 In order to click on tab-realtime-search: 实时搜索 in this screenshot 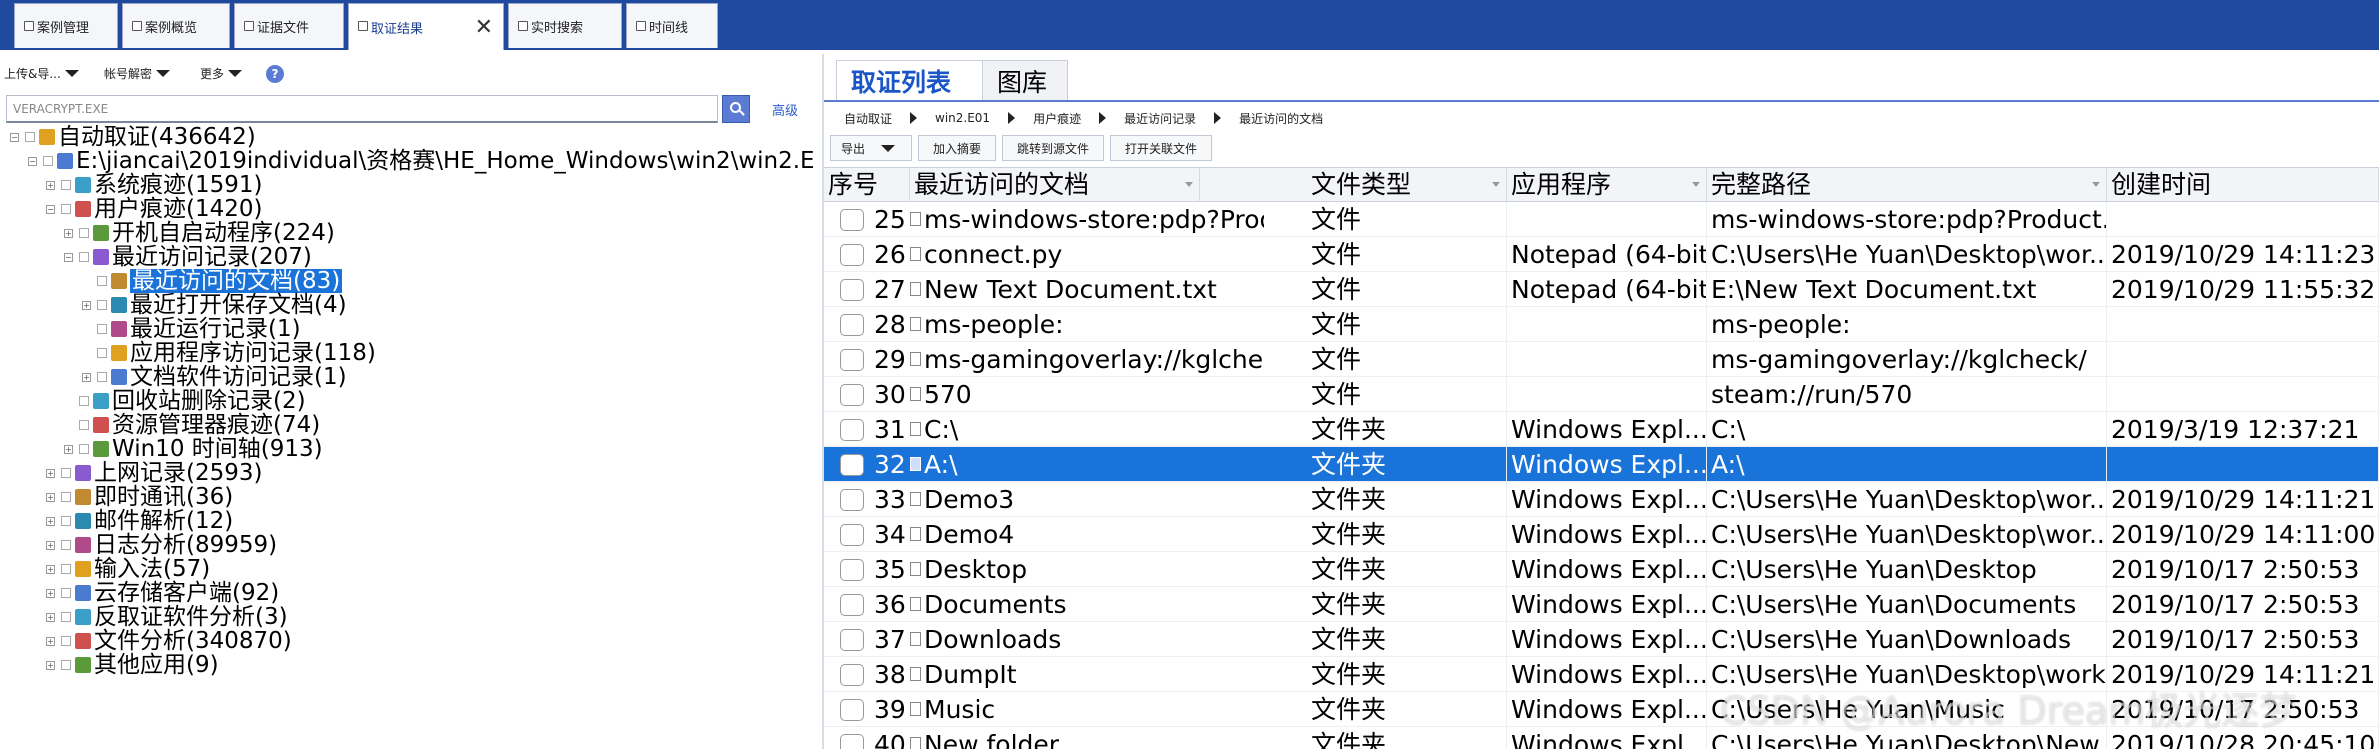, I will do `click(565, 25)`.